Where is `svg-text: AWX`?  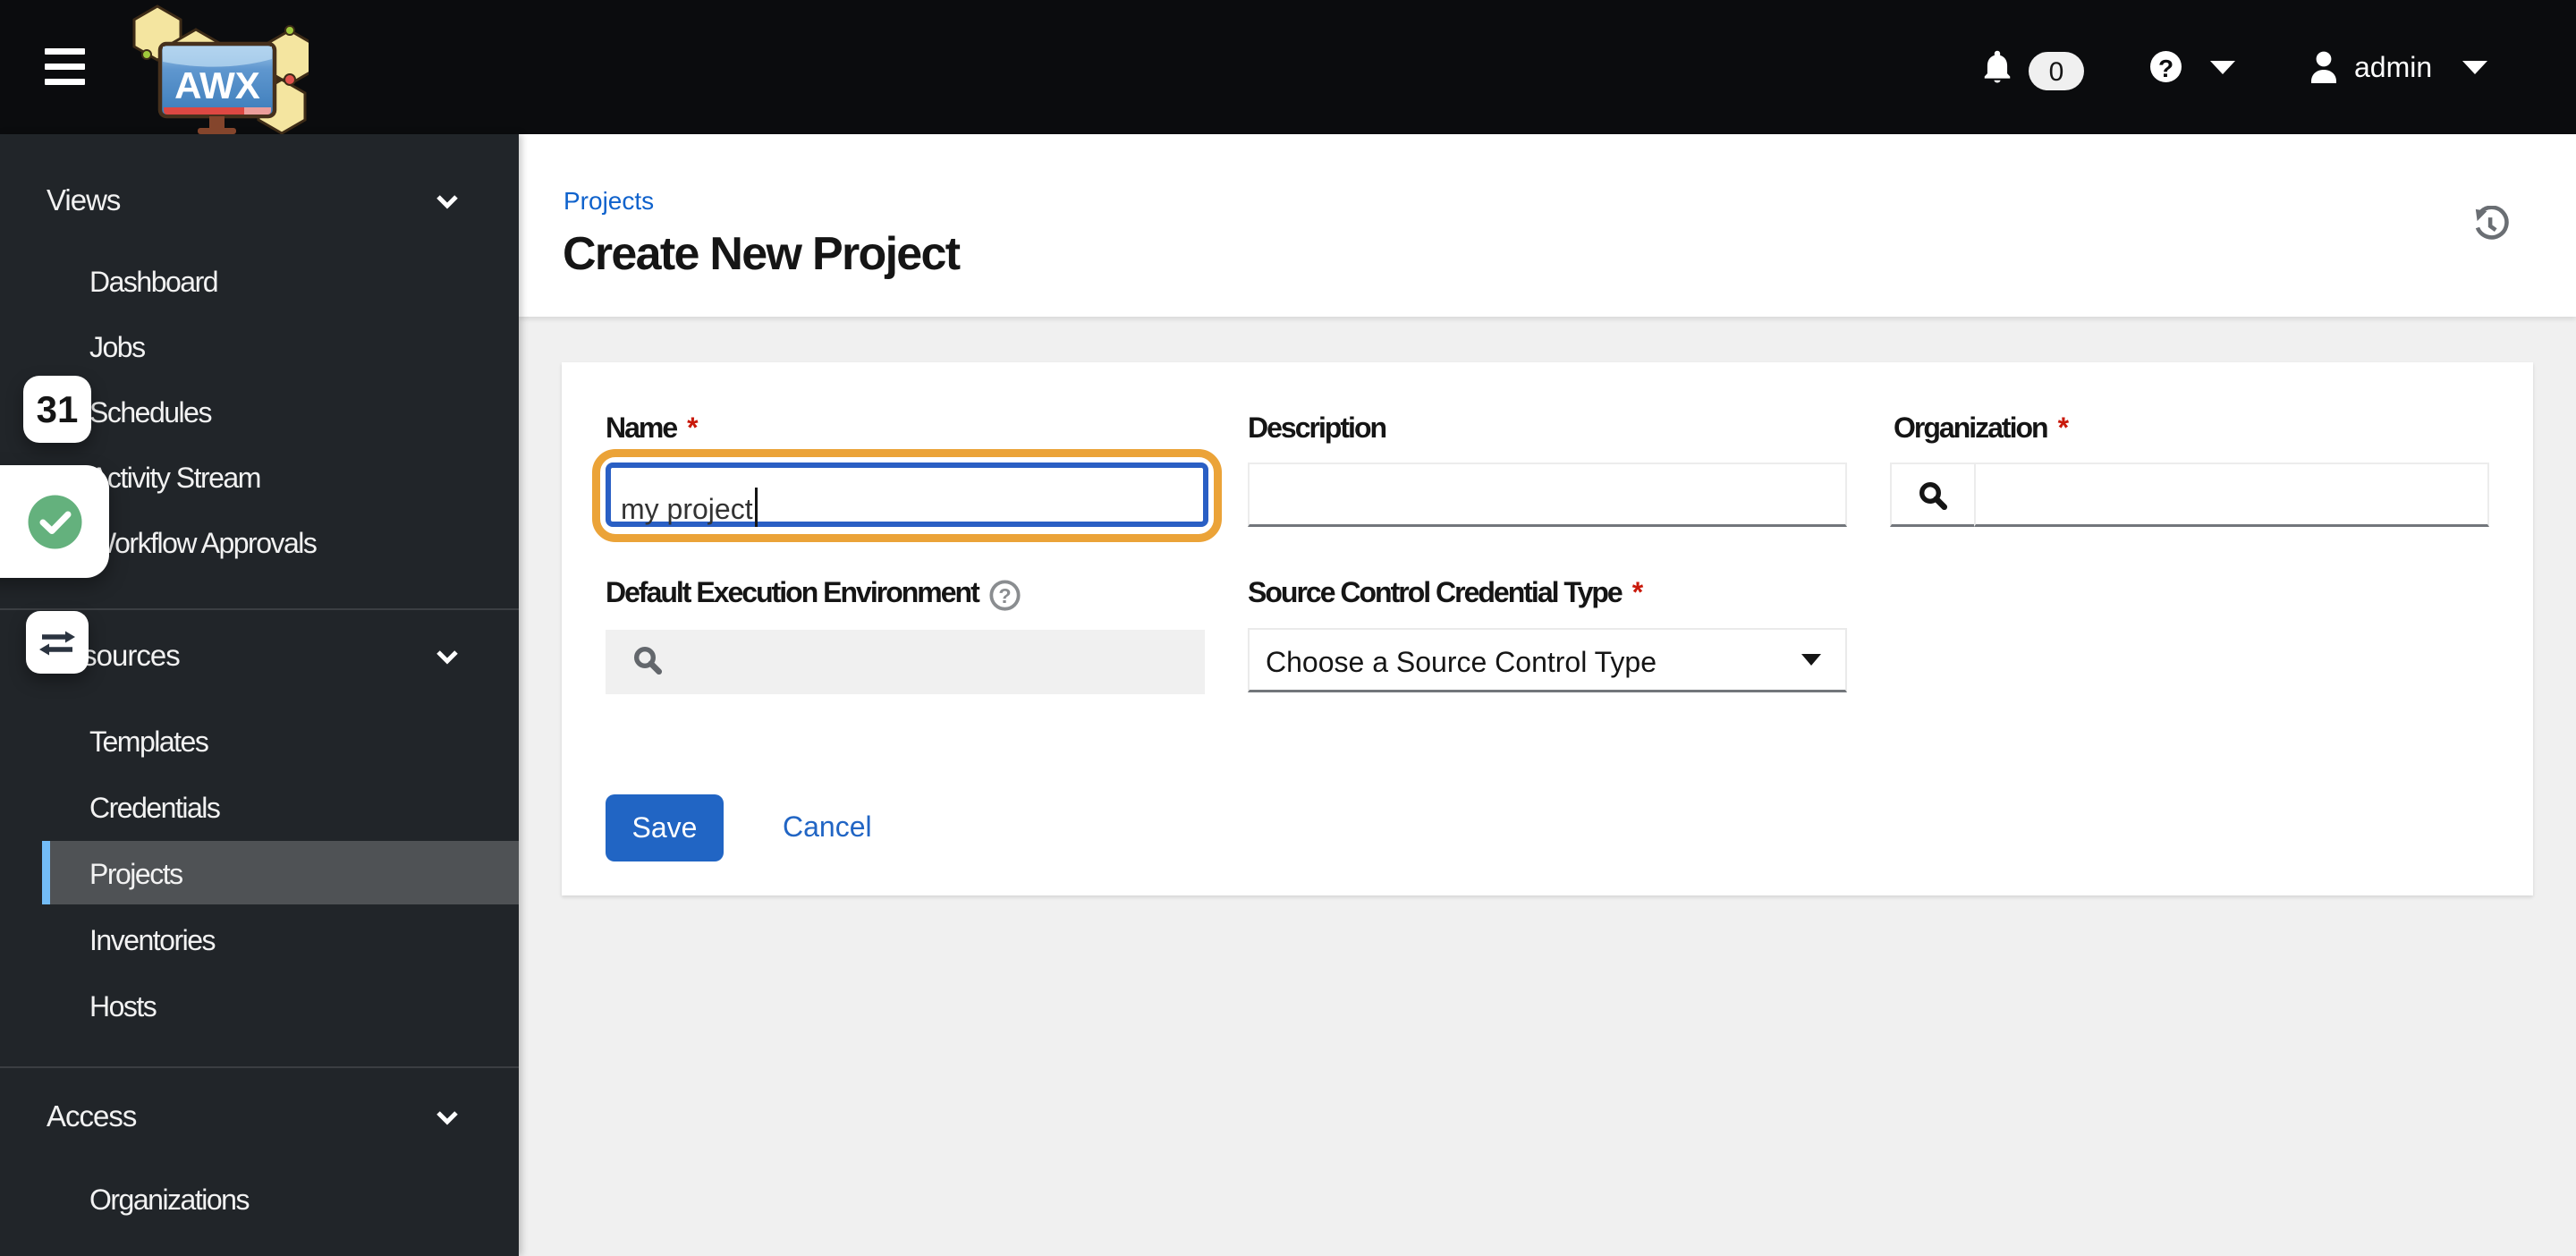 svg-text: AWX is located at coordinates (217, 85).